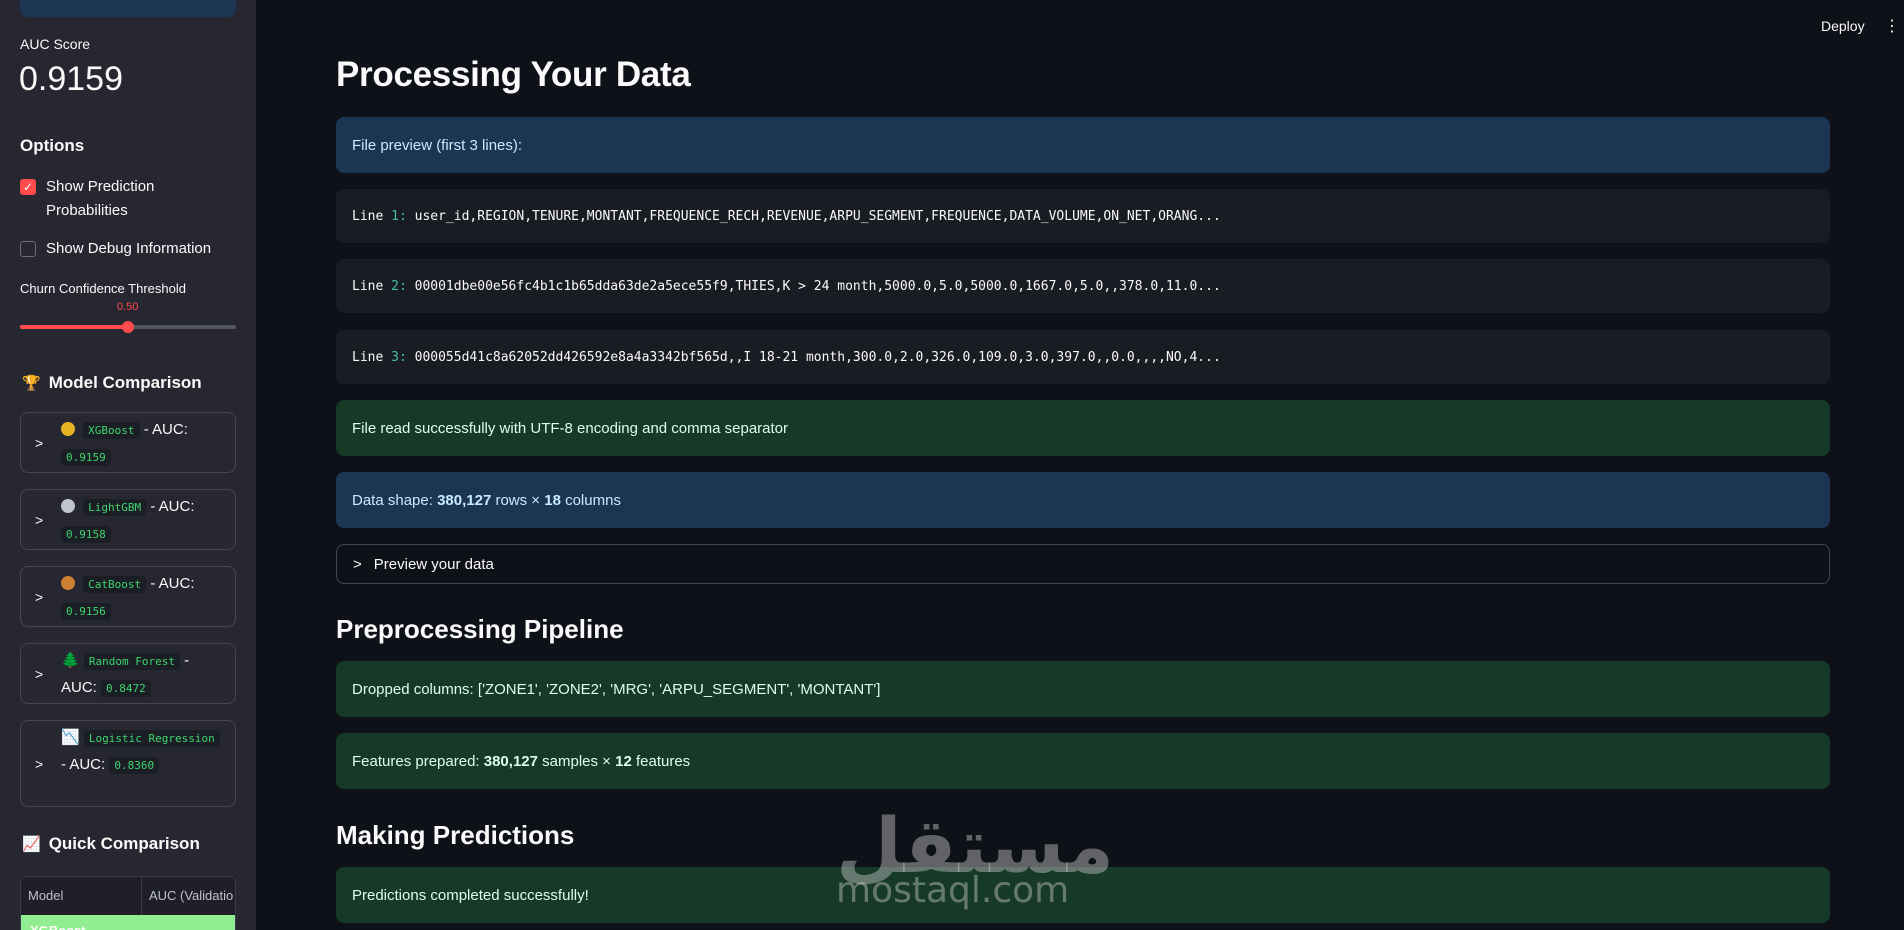 The image size is (1904, 930). What do you see at coordinates (128, 307) in the screenshot?
I see `threshold-slider-value: 0.50` at bounding box center [128, 307].